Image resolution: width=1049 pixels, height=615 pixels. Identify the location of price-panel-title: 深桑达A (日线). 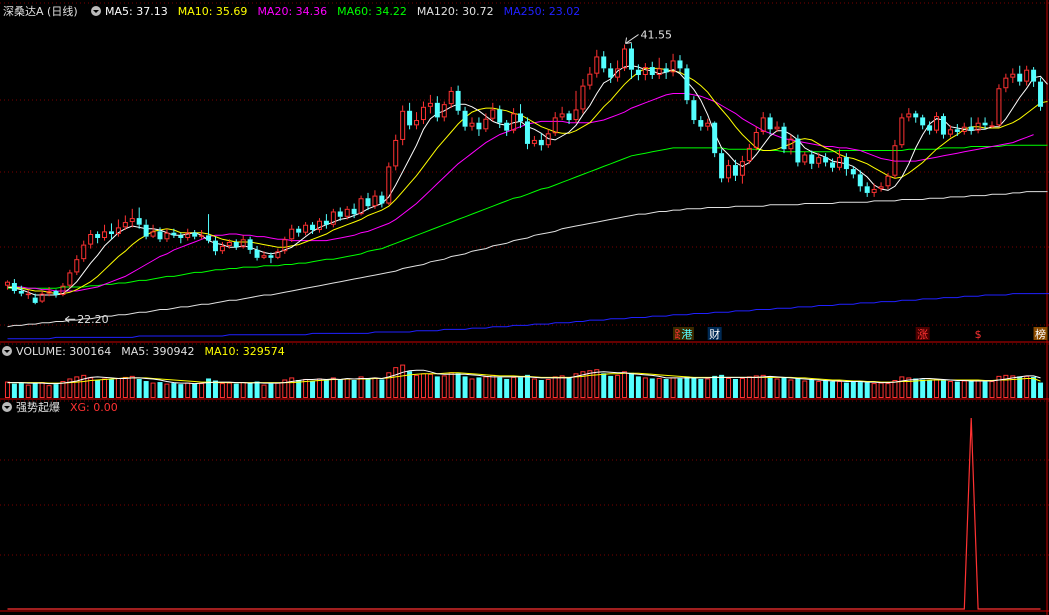
(40, 11).